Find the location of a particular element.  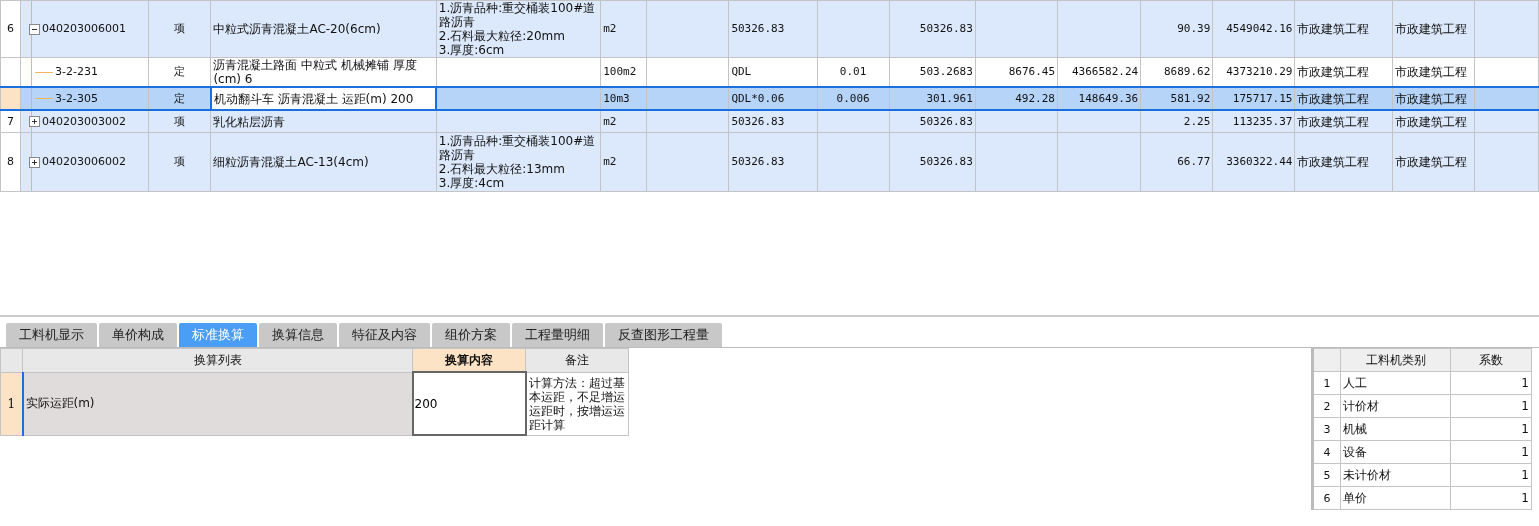

column-header: 换算内容 is located at coordinates (469, 359).